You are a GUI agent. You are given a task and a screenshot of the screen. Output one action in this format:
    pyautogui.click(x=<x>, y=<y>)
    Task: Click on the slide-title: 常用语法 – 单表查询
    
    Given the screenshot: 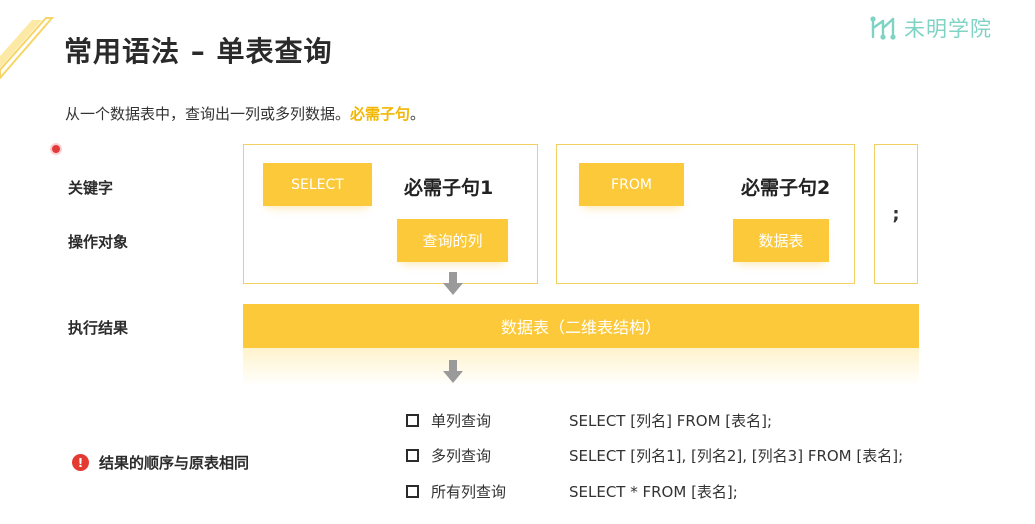 What is the action you would take?
    pyautogui.click(x=198, y=51)
    